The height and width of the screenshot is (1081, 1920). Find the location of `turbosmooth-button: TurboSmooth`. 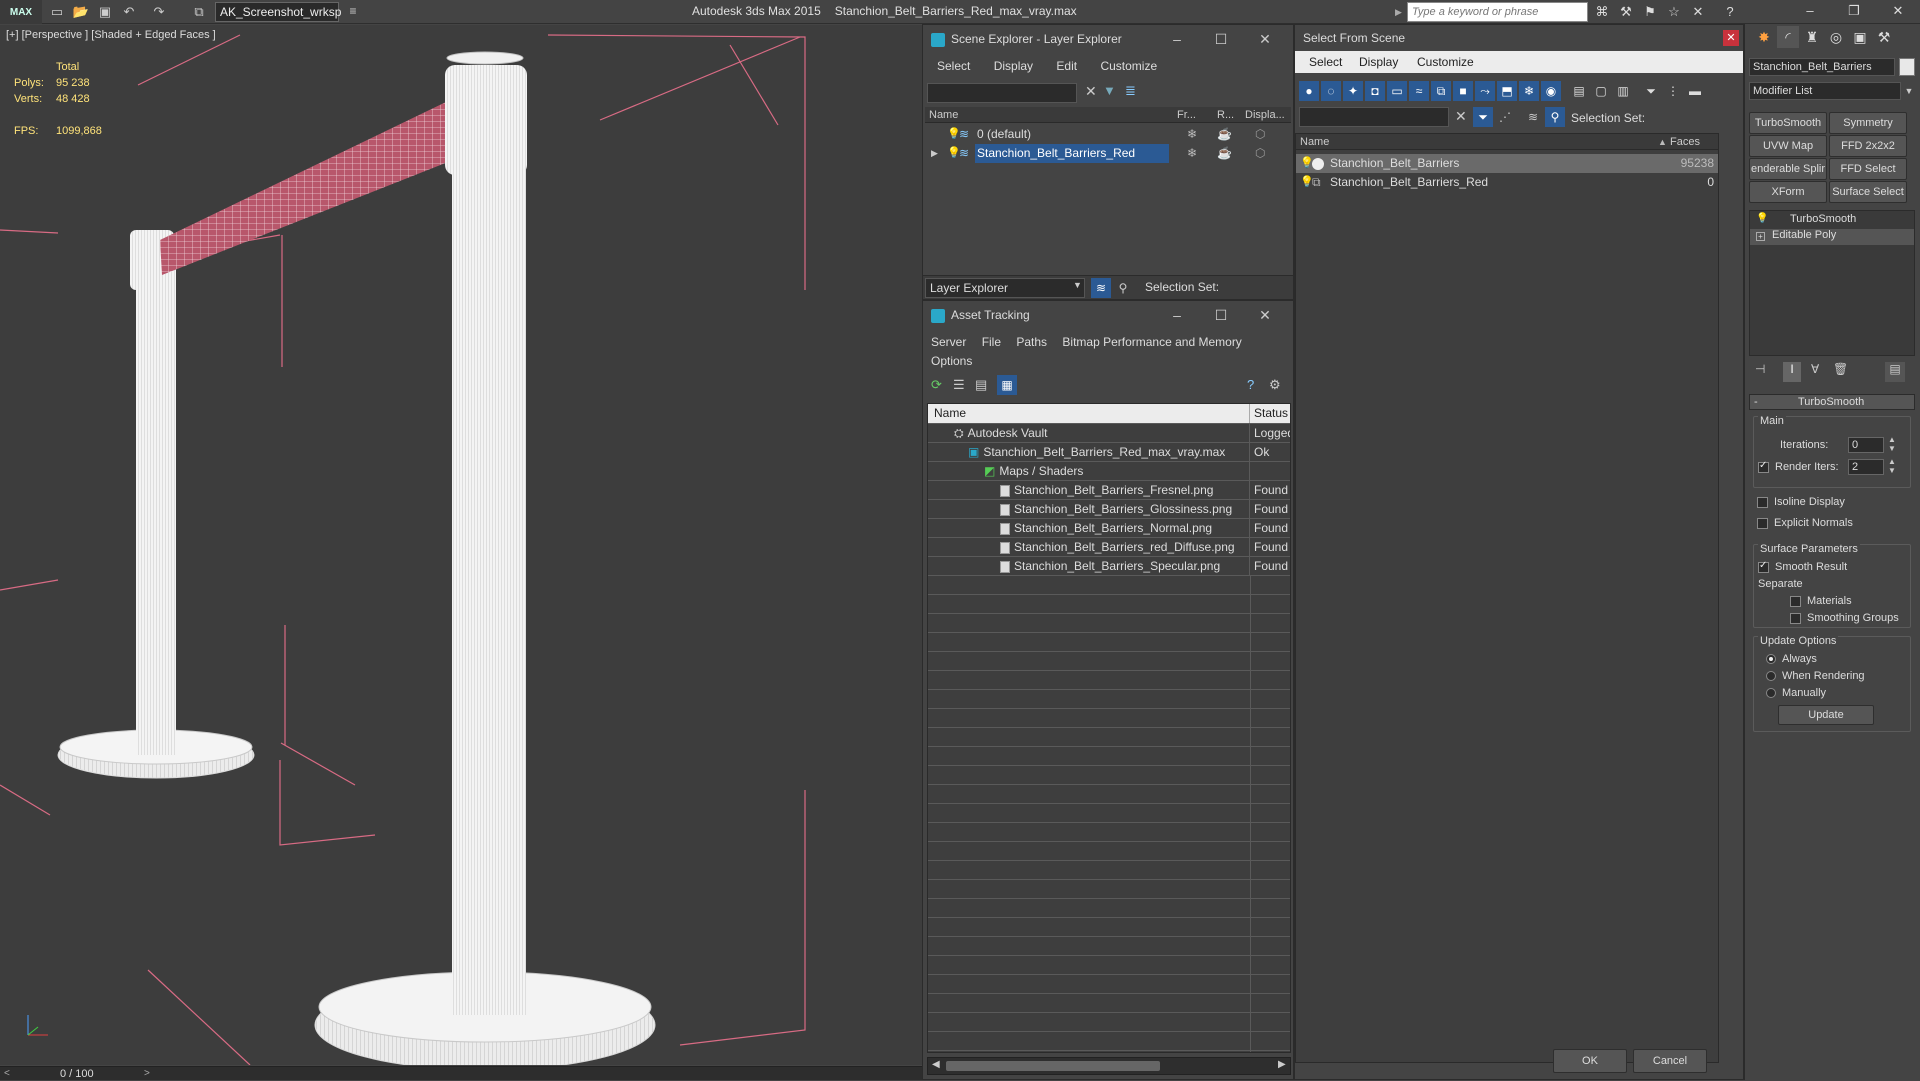

turbosmooth-button: TurboSmooth is located at coordinates (1788, 123).